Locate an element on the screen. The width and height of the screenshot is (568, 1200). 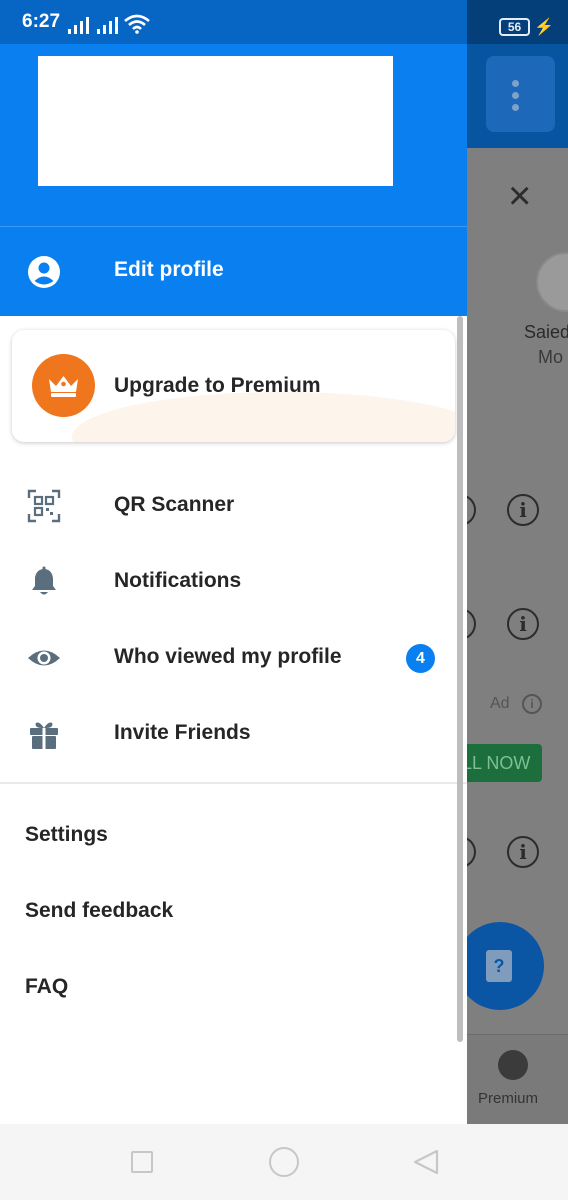
edit-profile-item: Edit profile is located at coordinates (233, 272).